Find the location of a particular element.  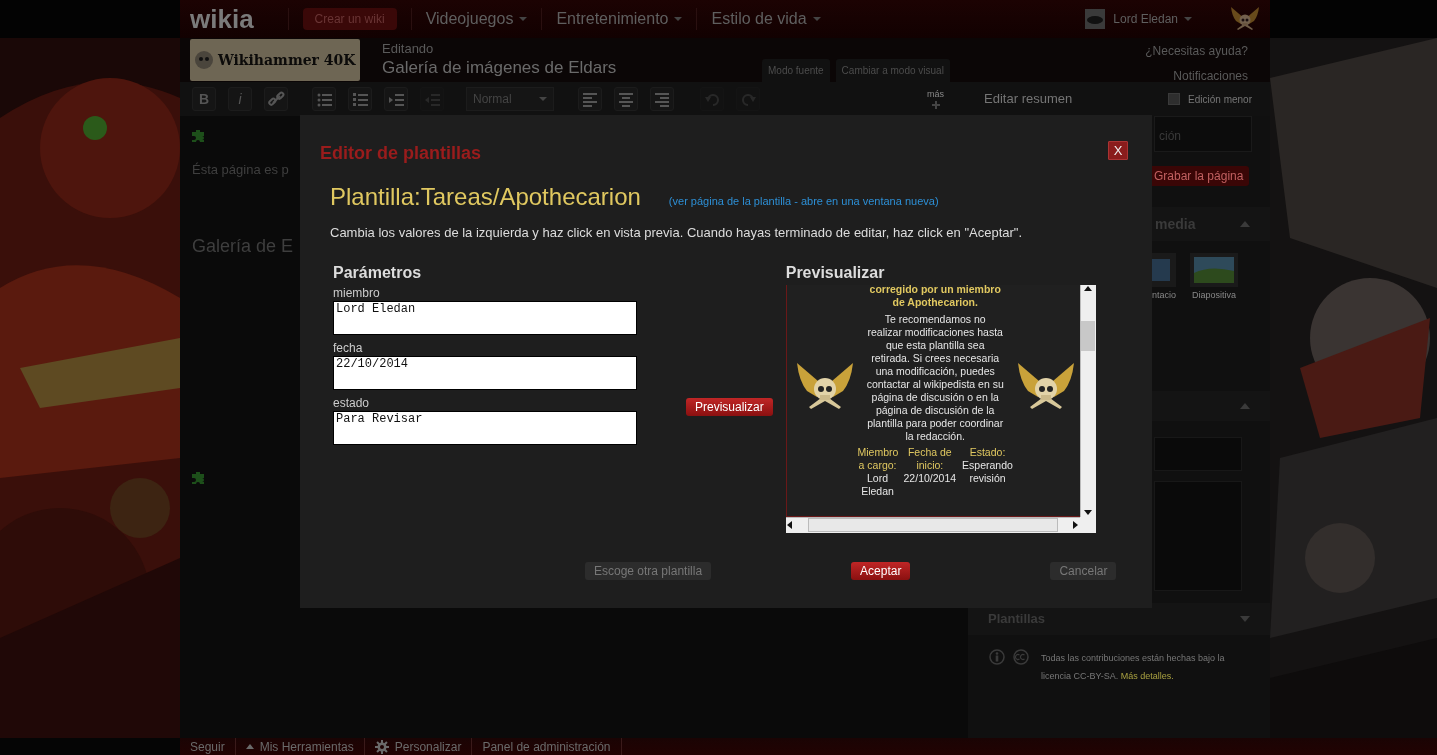

skull-icon is located at coordinates (204, 60).